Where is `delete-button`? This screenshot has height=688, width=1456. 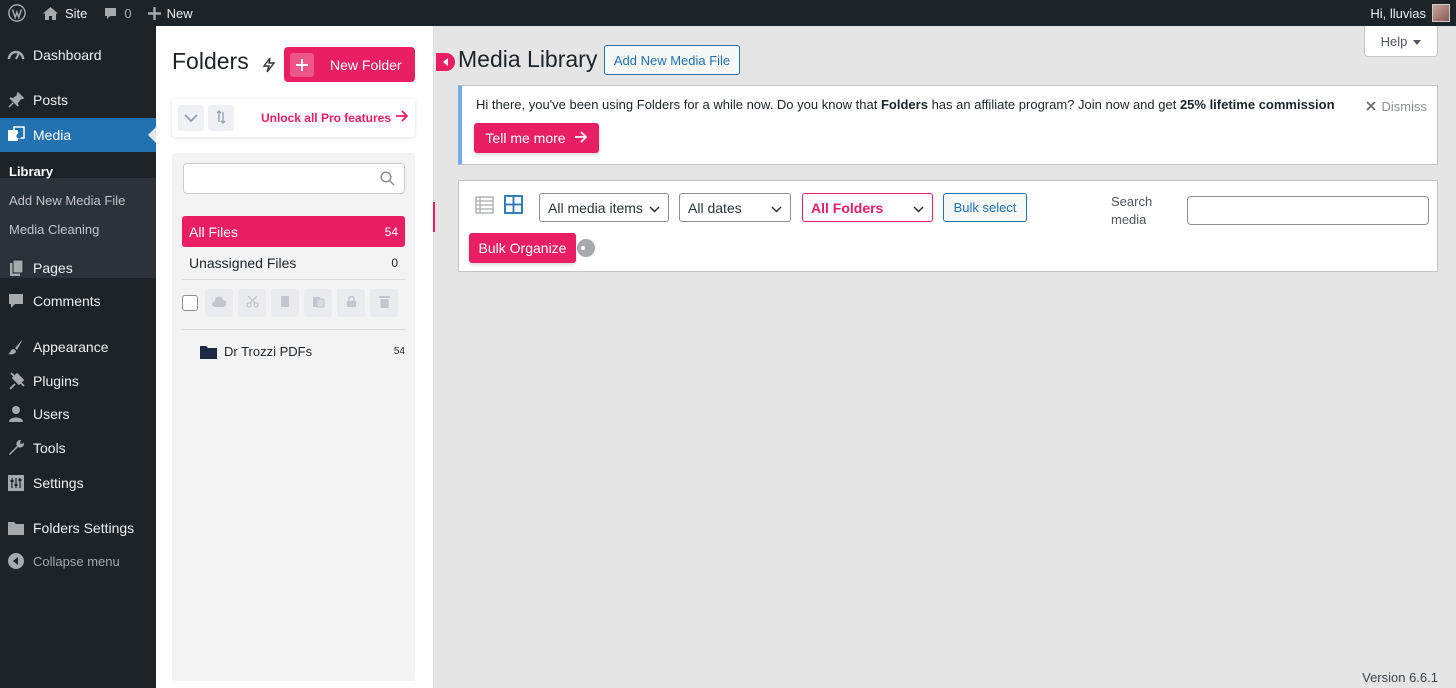 delete-button is located at coordinates (384, 303).